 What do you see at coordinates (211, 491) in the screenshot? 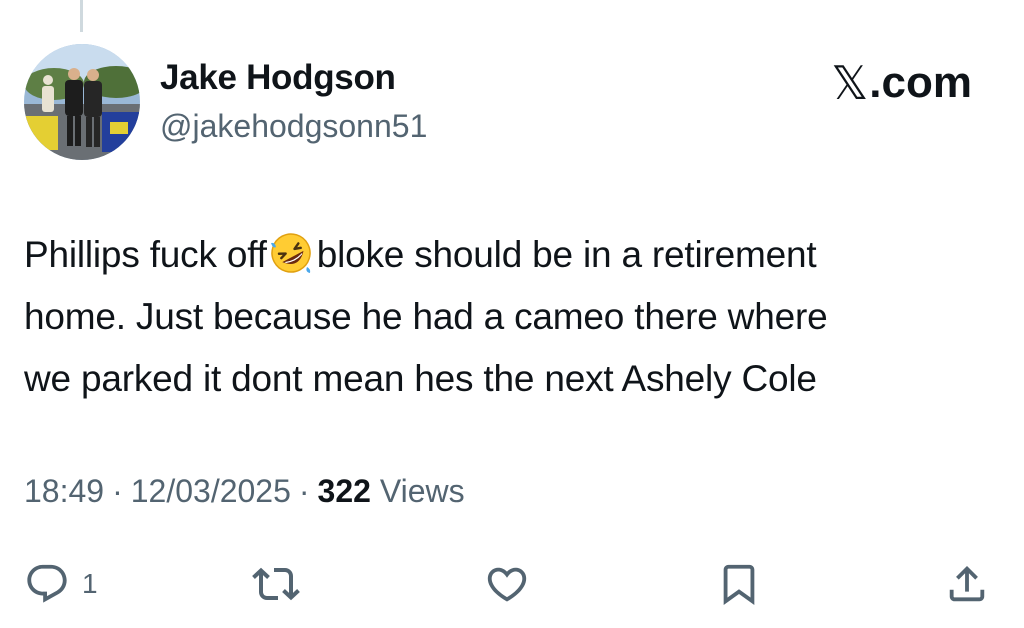
I see `tweet-date: 12/03/2025` at bounding box center [211, 491].